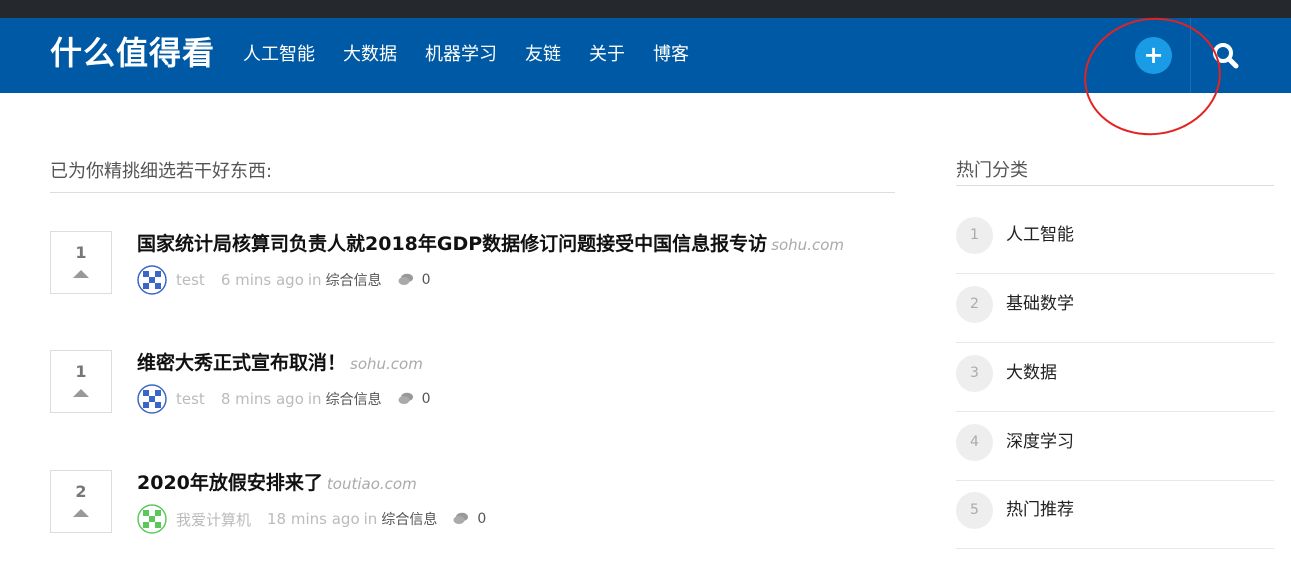 The image size is (1291, 568). I want to click on category-rank: 5, so click(974, 510).